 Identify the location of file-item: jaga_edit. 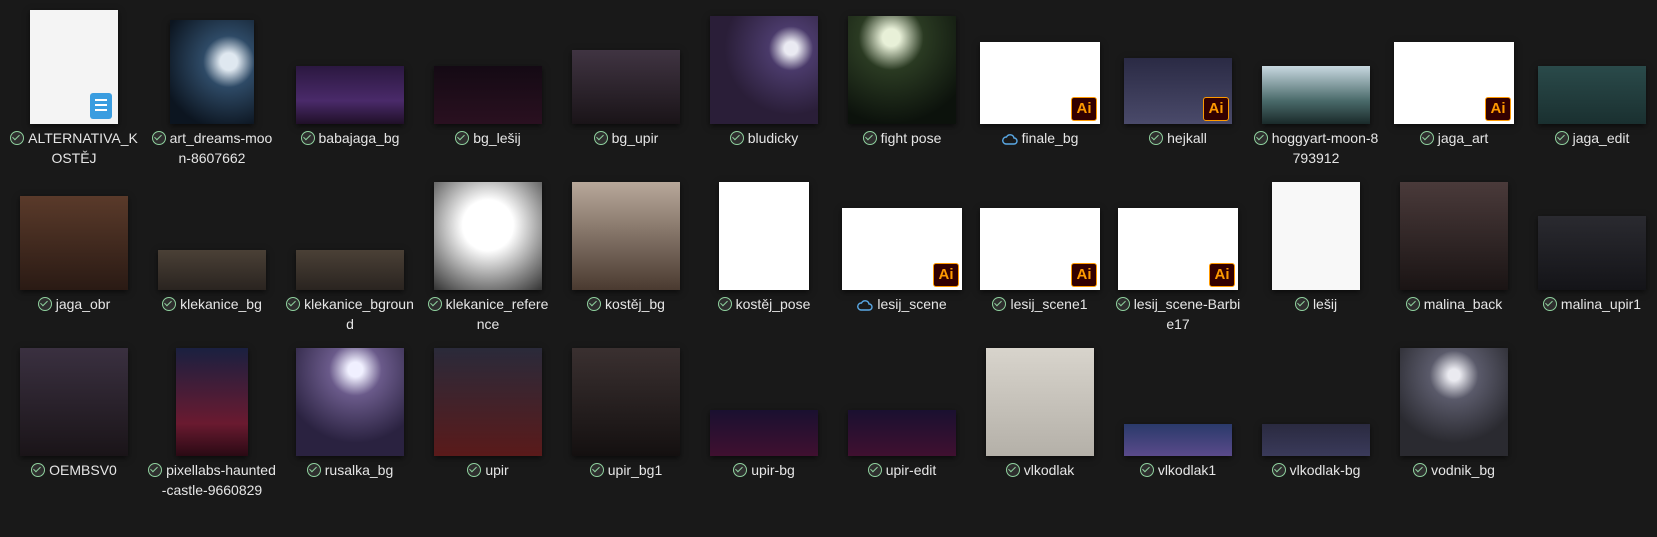
(1591, 86).